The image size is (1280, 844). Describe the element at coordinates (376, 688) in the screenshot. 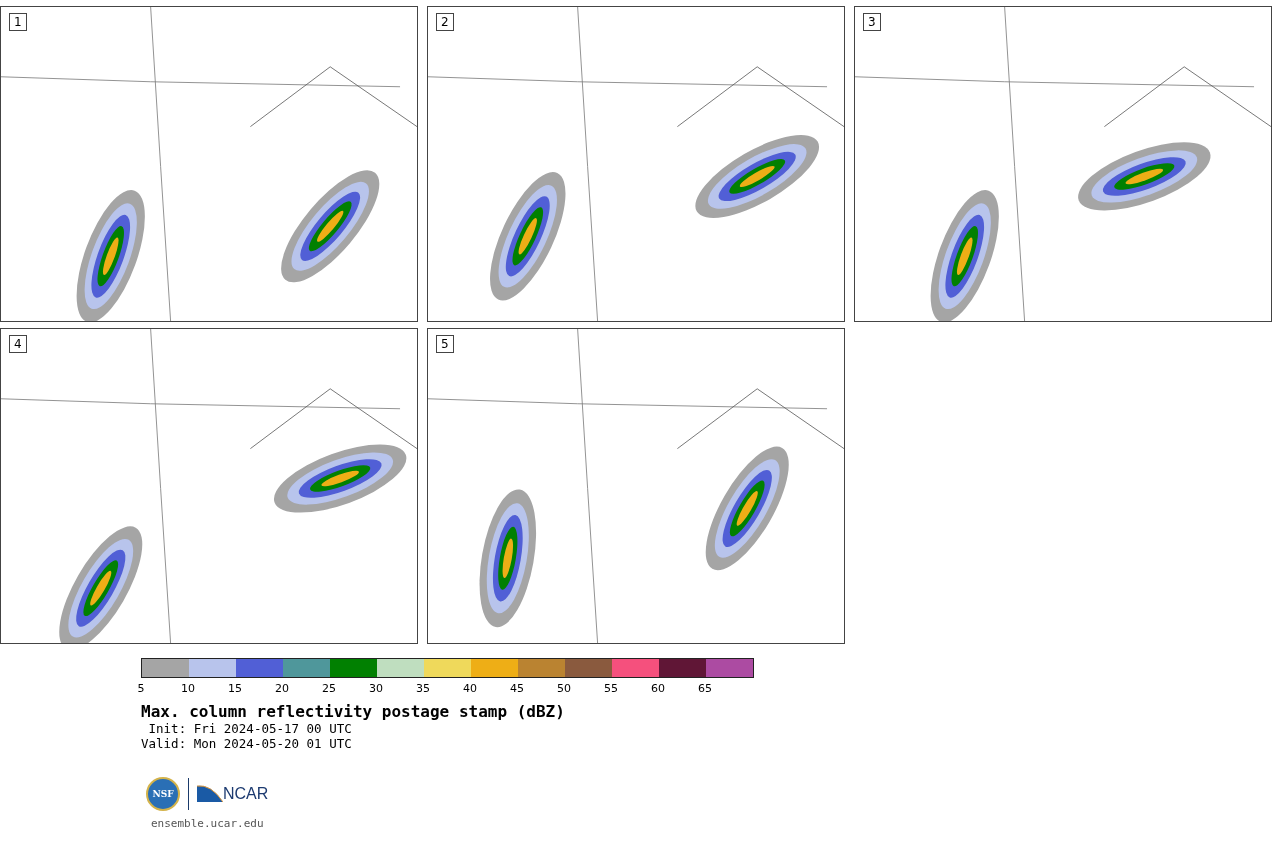

I see `scale-label: 30` at that location.